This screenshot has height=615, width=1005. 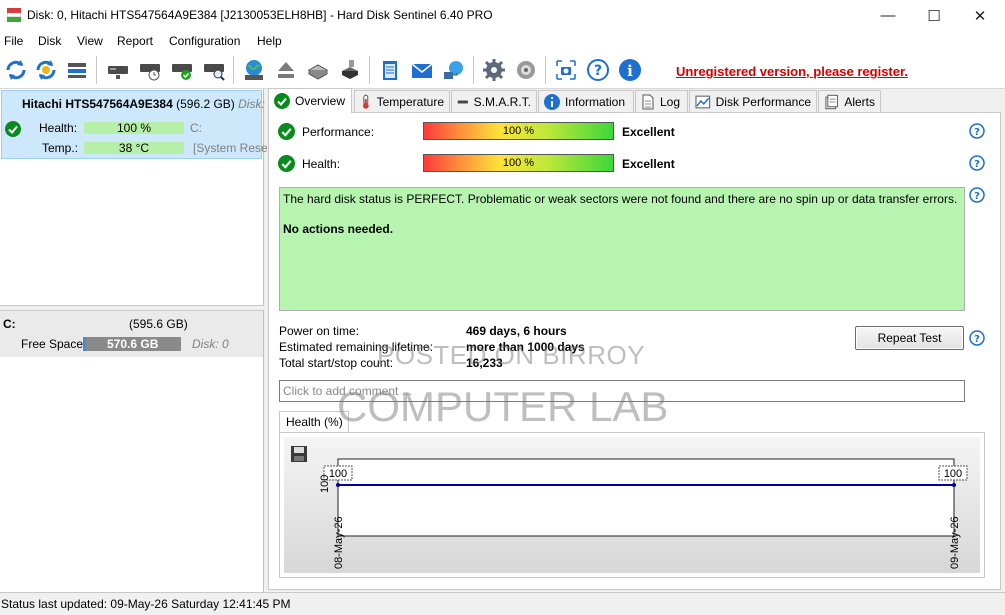 I want to click on register-link: Unregistered version, please register., so click(x=792, y=71).